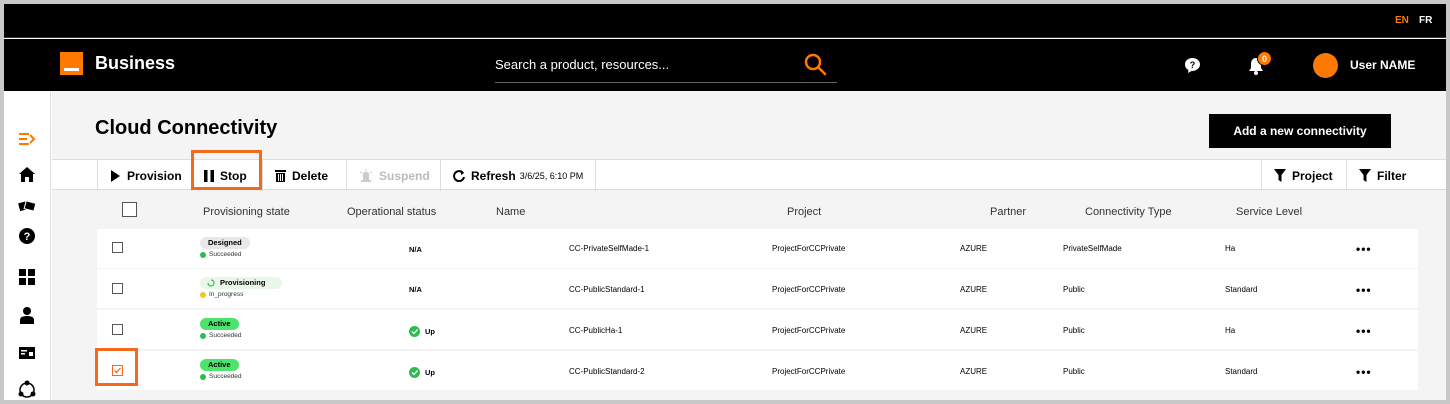  Describe the element at coordinates (71, 63) in the screenshot. I see `orange-logo` at that location.